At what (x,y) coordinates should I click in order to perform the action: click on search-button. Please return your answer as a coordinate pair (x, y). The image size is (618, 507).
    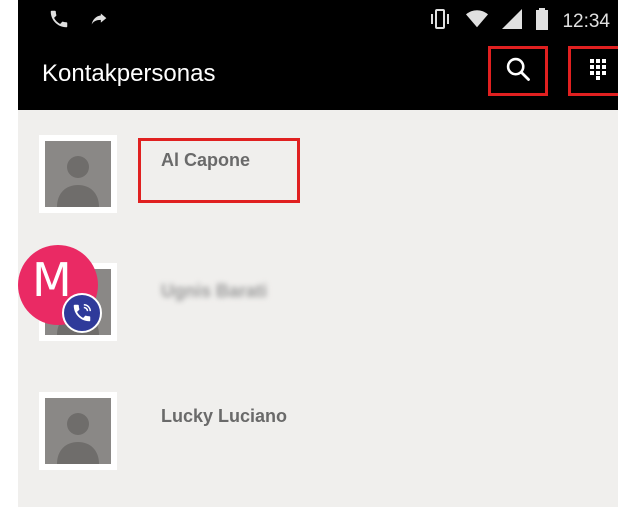
    Looking at the image, I should click on (518, 71).